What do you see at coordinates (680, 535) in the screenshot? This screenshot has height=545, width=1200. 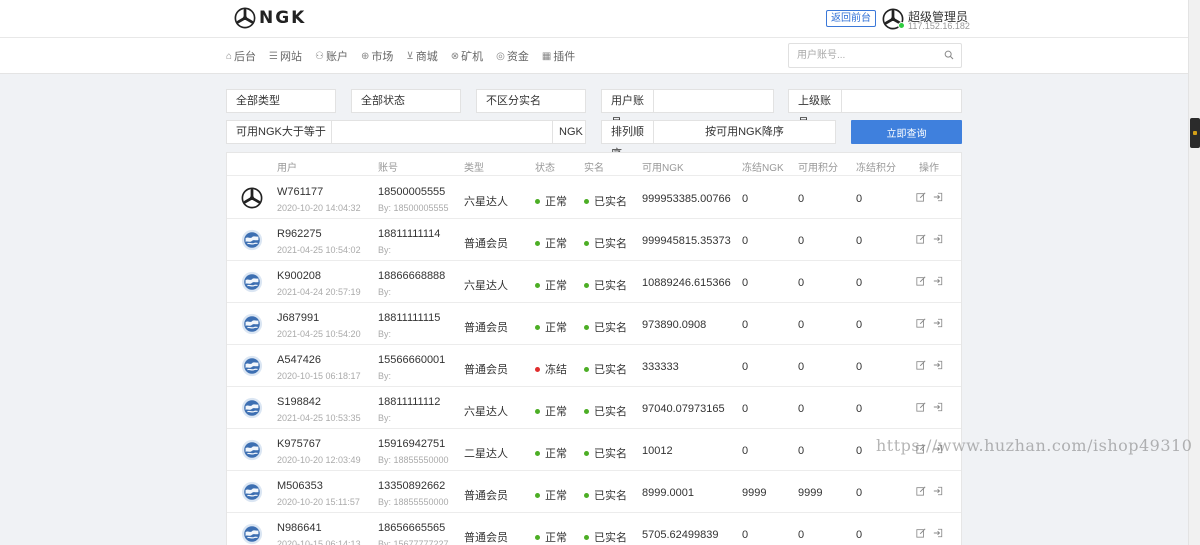 I see `available-ngk: 5705.62499839` at bounding box center [680, 535].